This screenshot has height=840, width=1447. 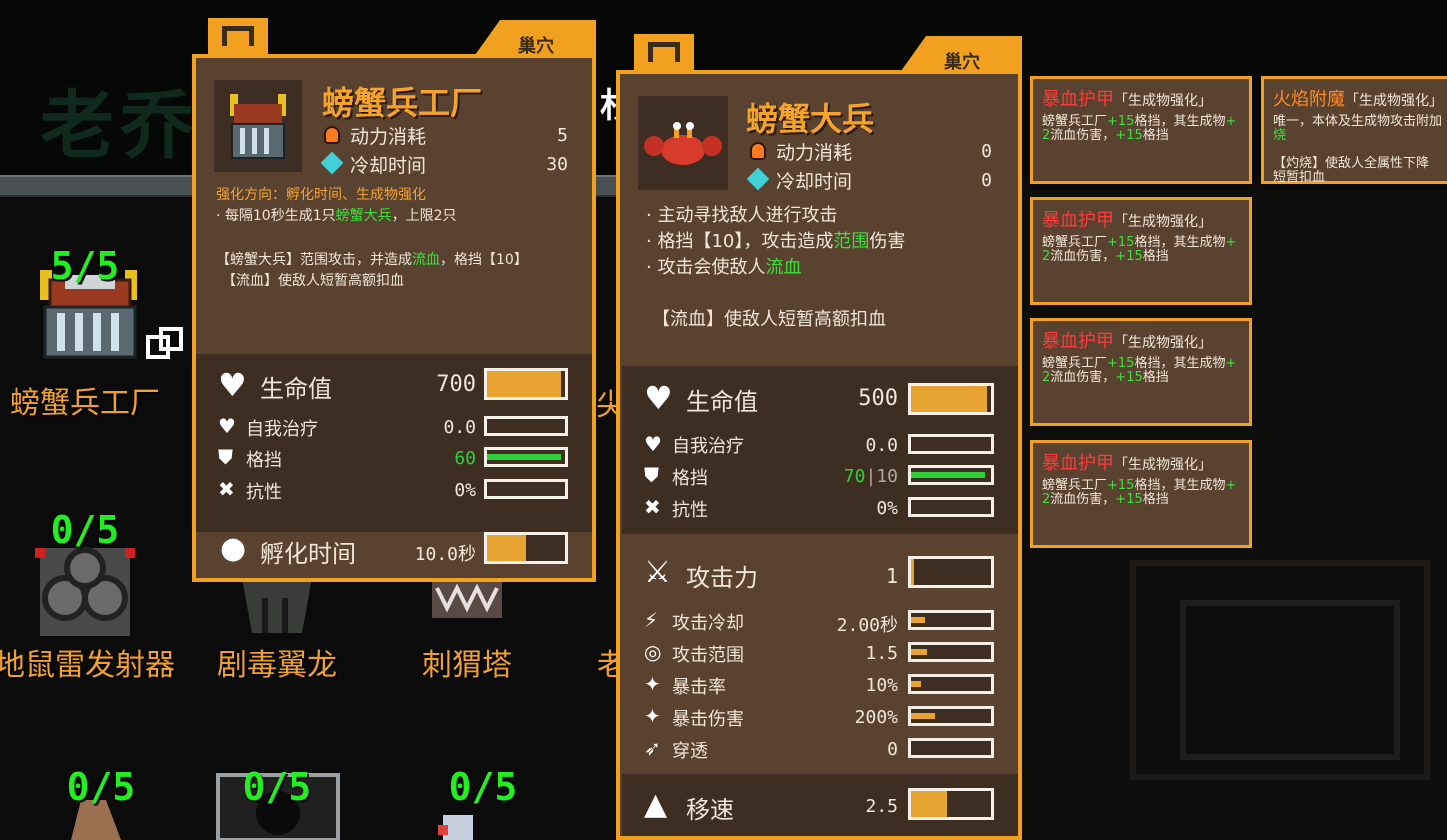 I want to click on tower-count: 5/5, so click(x=85, y=266).